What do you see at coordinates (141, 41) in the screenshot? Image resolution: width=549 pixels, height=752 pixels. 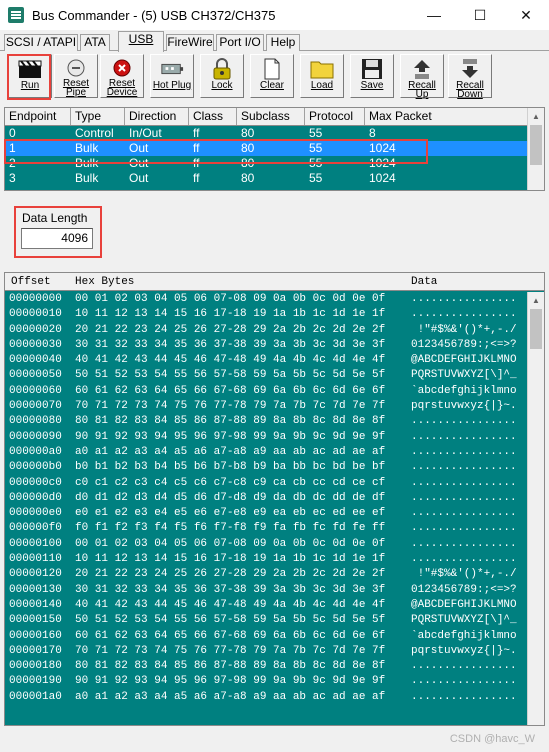 I see `tab-usb: USB` at bounding box center [141, 41].